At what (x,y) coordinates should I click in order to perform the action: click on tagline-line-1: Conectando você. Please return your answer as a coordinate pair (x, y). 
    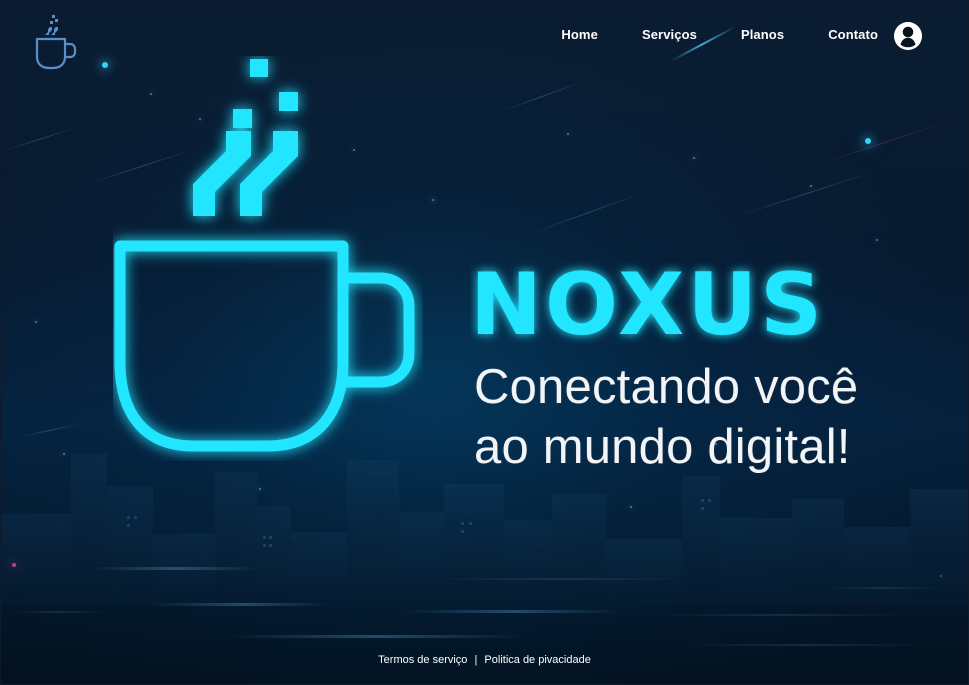
    Looking at the image, I should click on (666, 387).